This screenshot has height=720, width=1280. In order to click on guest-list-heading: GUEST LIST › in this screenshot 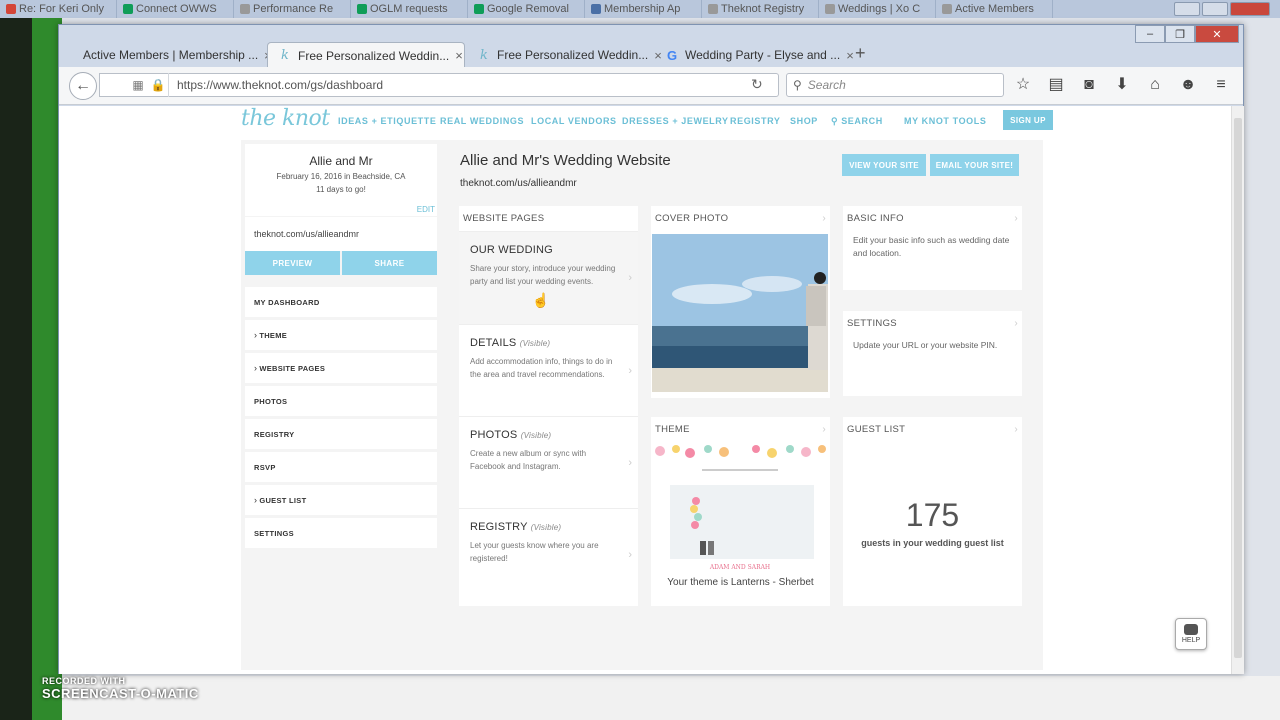, I will do `click(932, 430)`.